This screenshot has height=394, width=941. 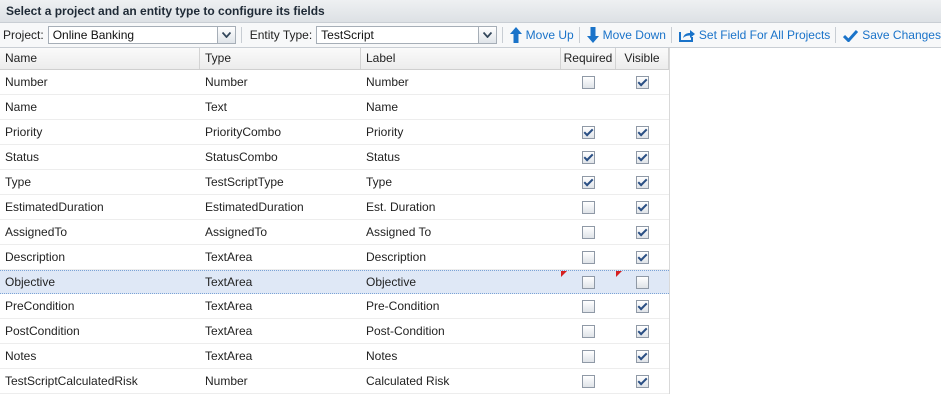 I want to click on field-type-cell: Number, so click(x=226, y=82).